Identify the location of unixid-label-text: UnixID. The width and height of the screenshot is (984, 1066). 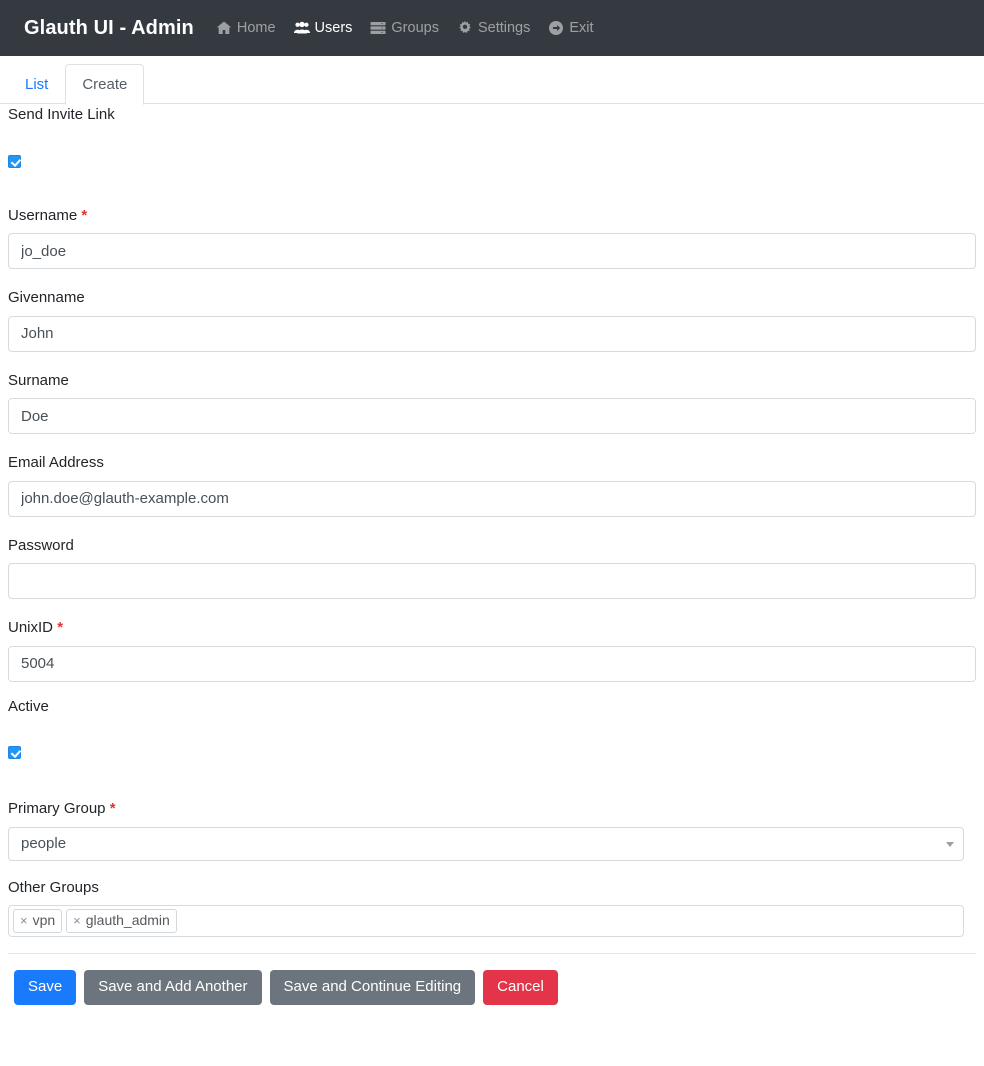
(31, 627).